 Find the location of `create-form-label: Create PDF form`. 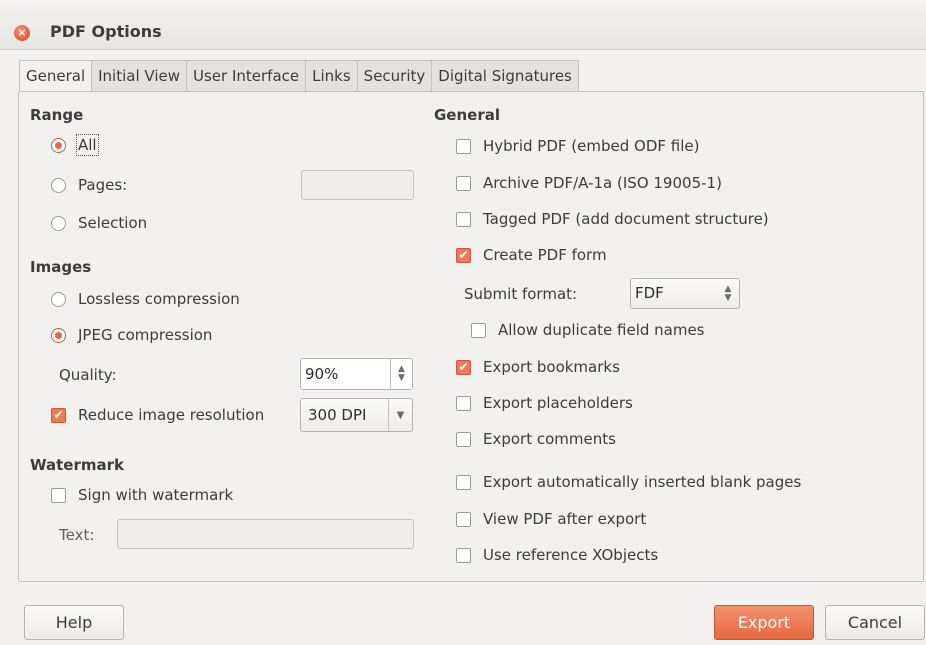

create-form-label: Create PDF form is located at coordinates (545, 255).